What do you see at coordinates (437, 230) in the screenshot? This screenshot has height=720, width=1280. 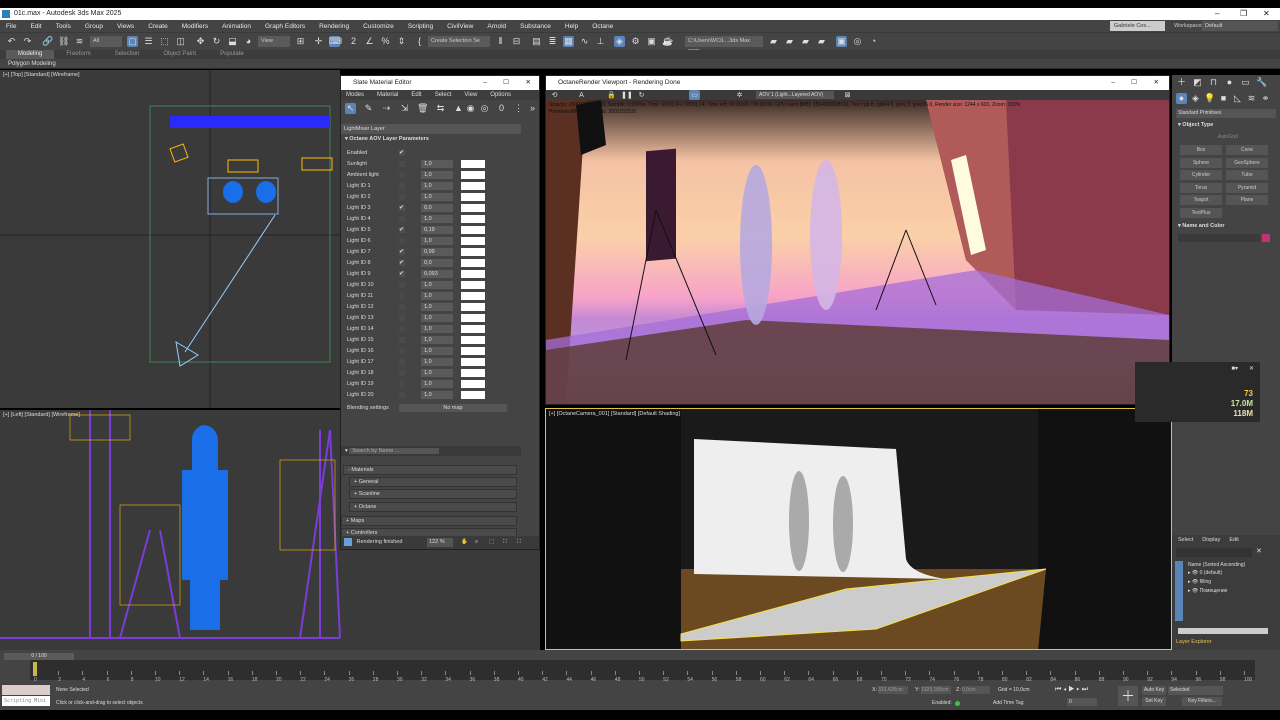 I see `param-spinner: 0,19` at bounding box center [437, 230].